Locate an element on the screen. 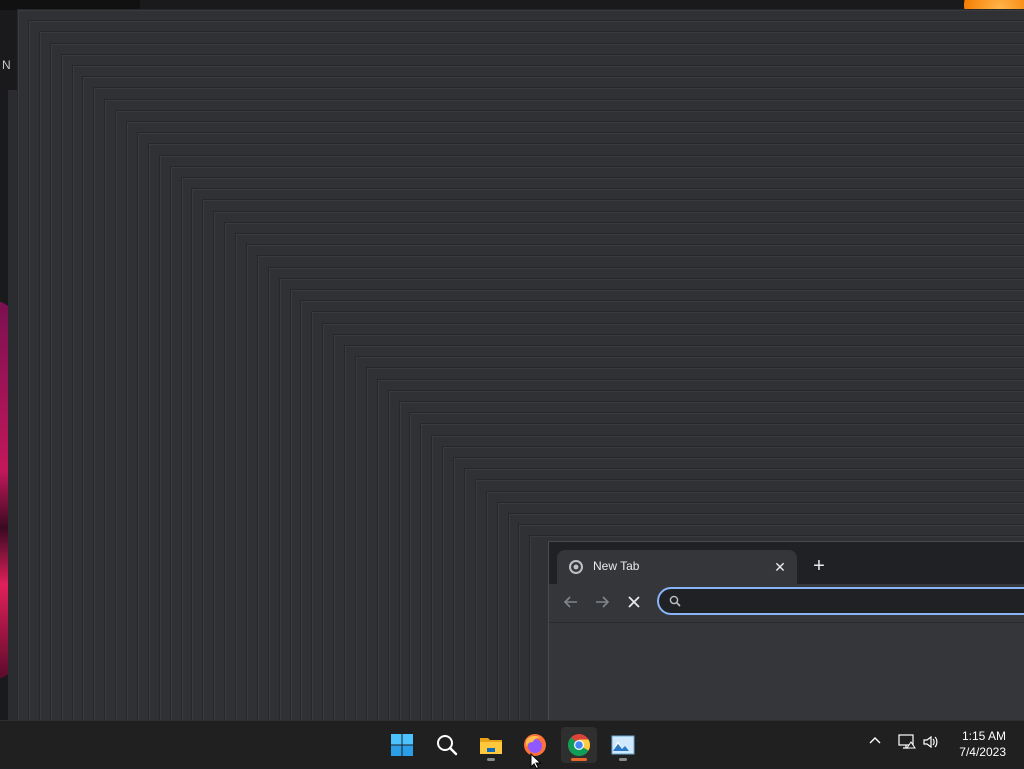  windows-logo-icon is located at coordinates (402, 745).